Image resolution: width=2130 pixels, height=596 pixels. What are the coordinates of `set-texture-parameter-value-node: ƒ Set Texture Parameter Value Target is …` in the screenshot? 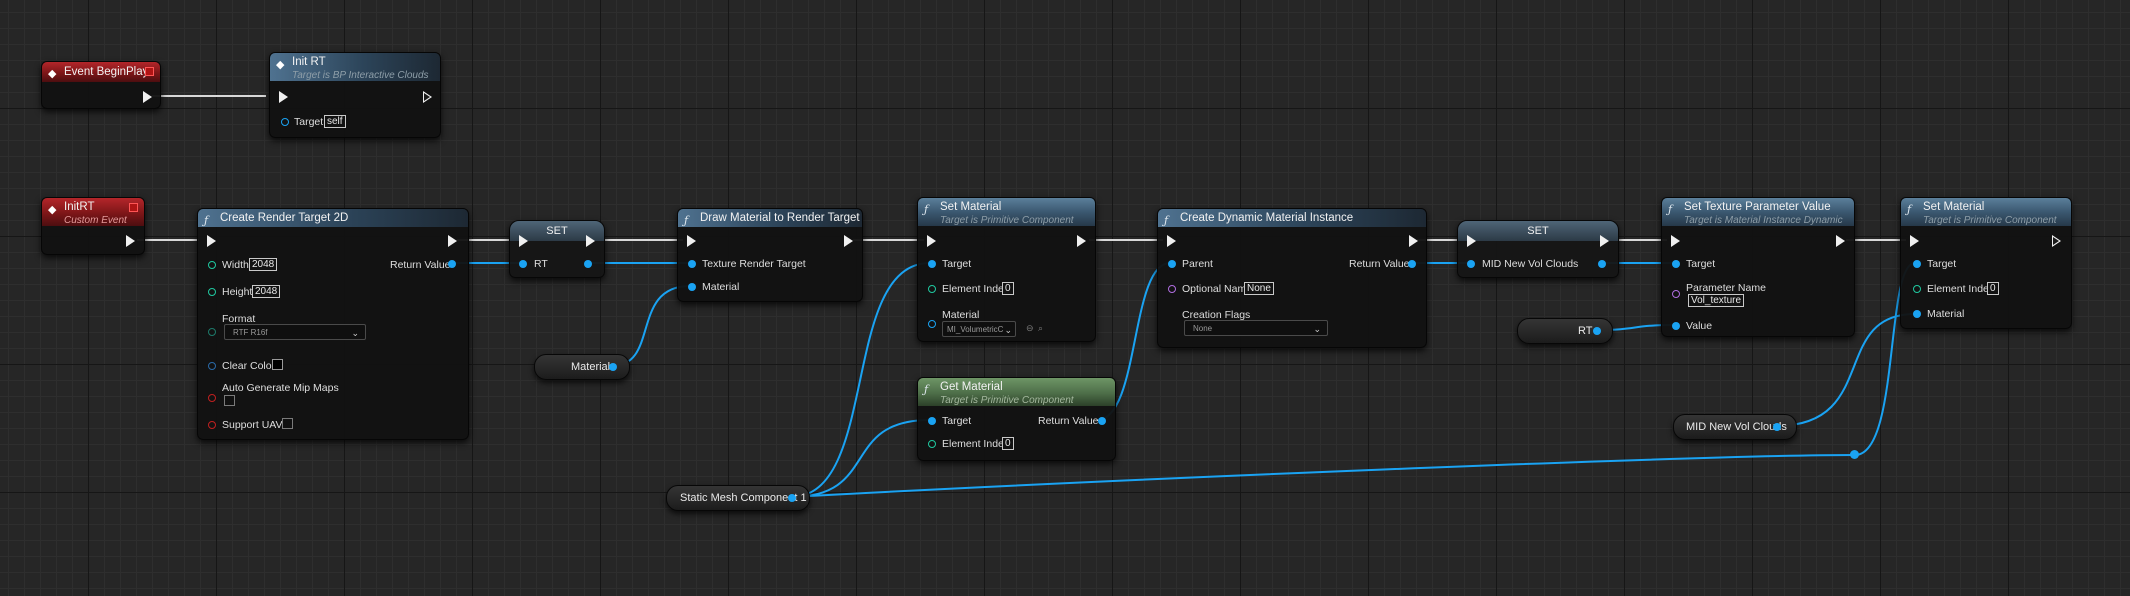 It's located at (1758, 267).